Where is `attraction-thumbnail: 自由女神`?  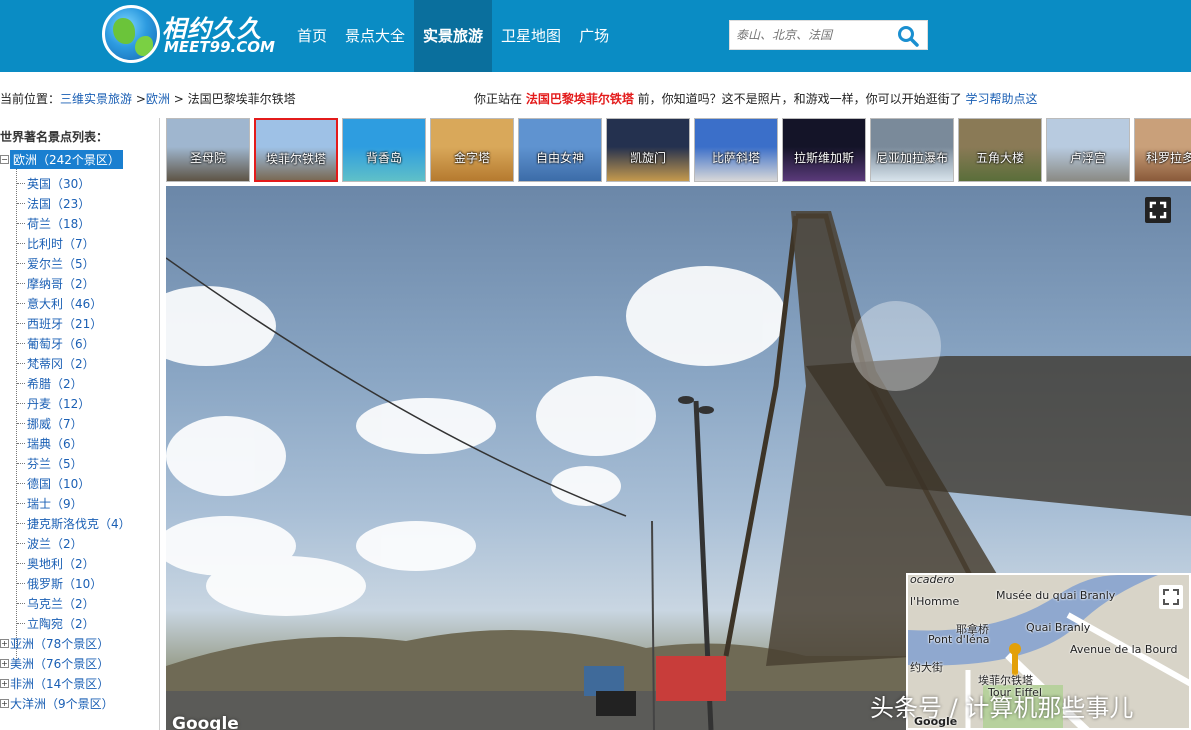 attraction-thumbnail: 自由女神 is located at coordinates (560, 150).